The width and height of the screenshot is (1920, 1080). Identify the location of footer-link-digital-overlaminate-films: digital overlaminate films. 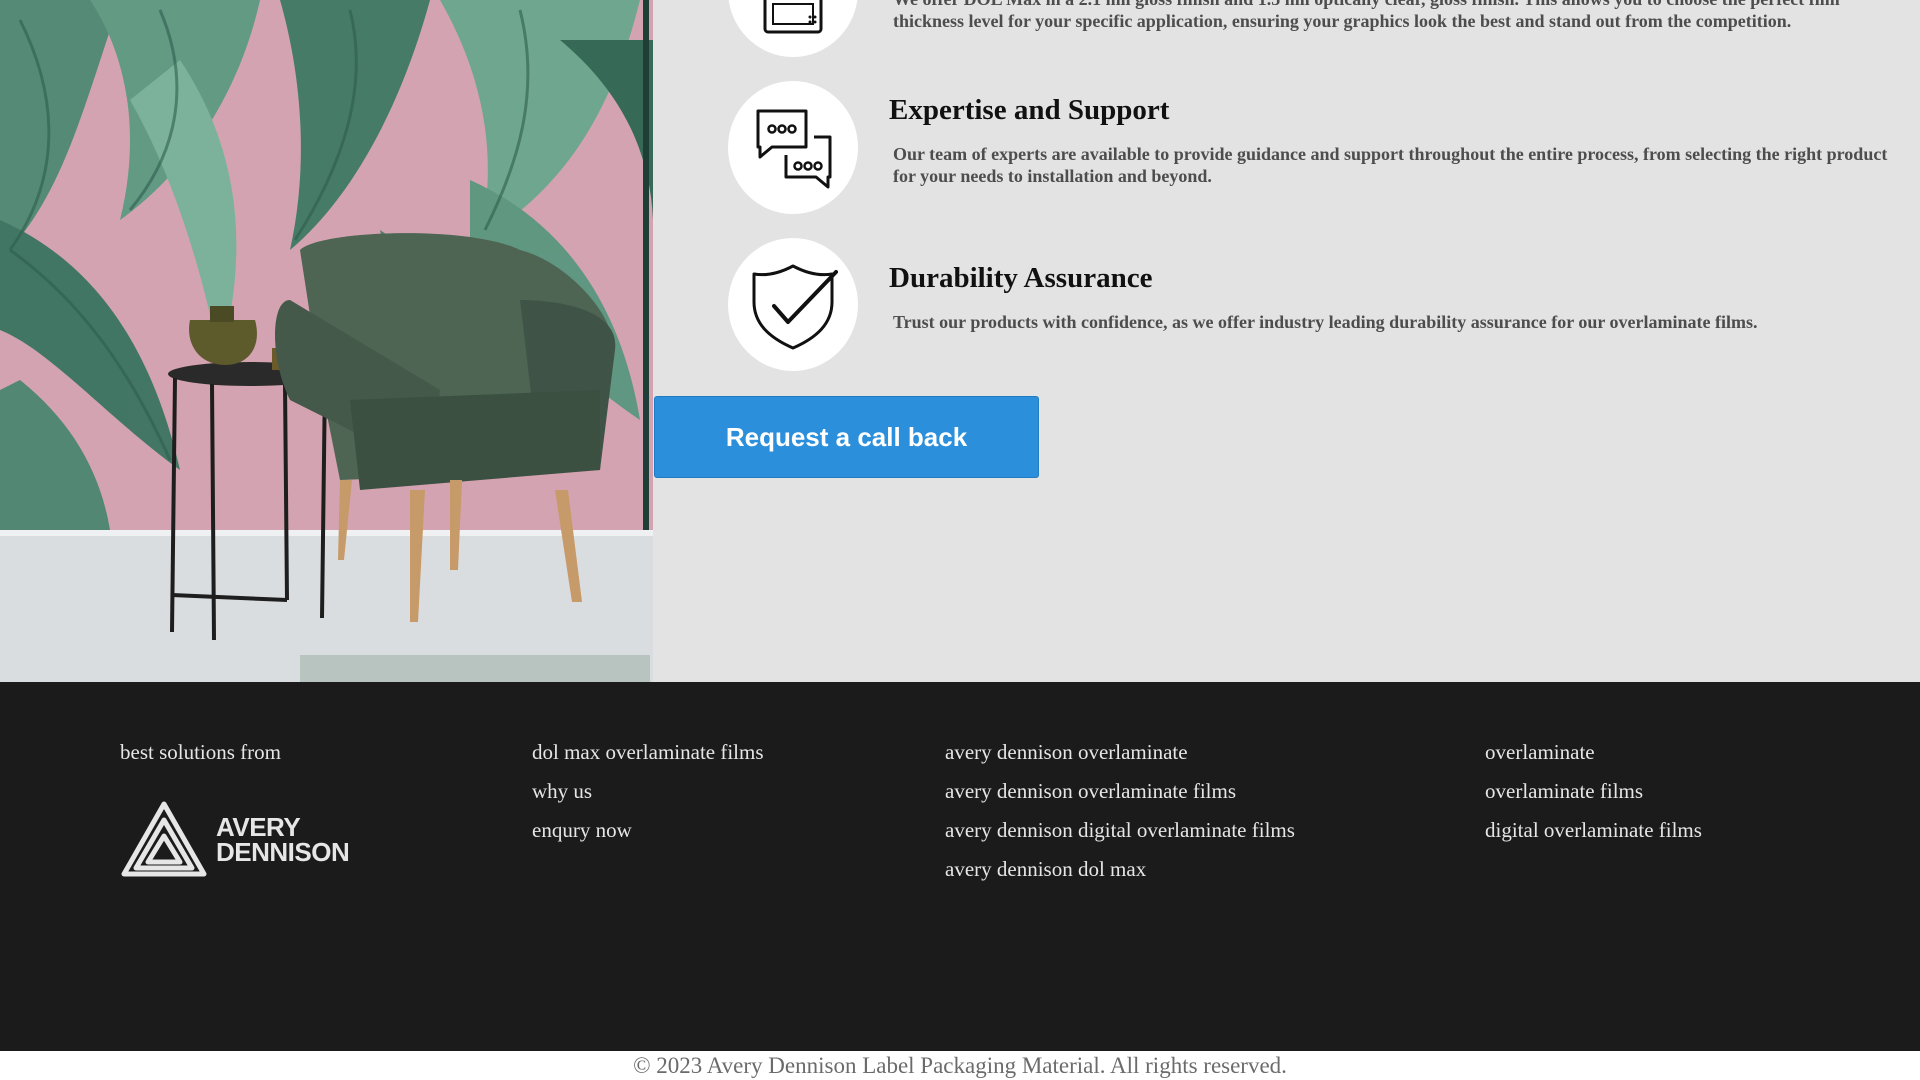
(1593, 830).